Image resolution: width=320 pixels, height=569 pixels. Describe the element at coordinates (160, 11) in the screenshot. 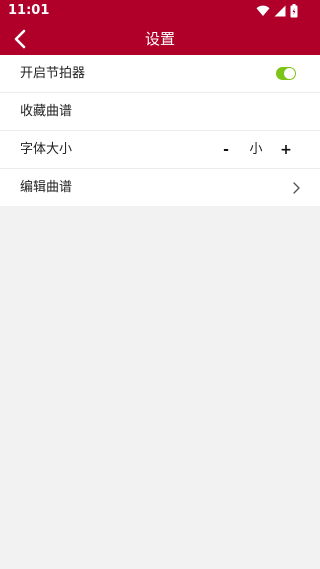

I see `status-bar: 11:01` at that location.